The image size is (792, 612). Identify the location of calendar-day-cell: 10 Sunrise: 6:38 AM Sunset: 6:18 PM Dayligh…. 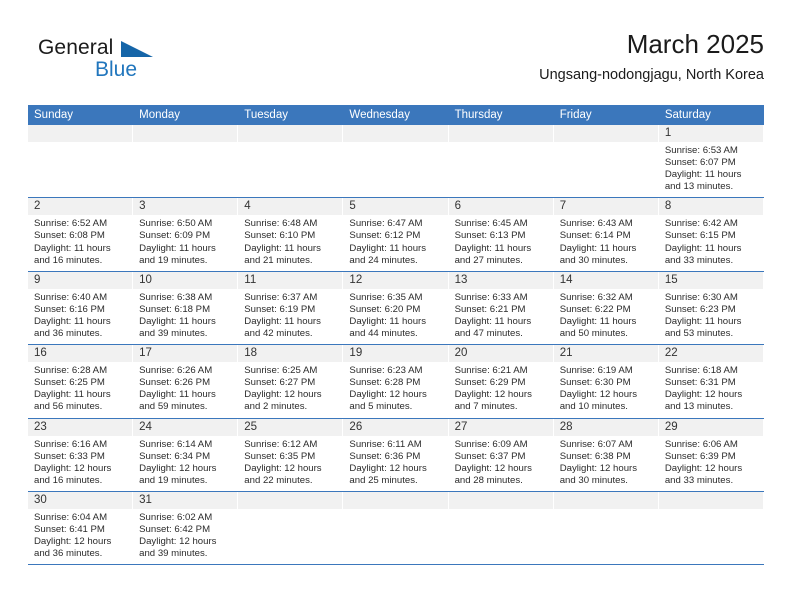
(186, 308).